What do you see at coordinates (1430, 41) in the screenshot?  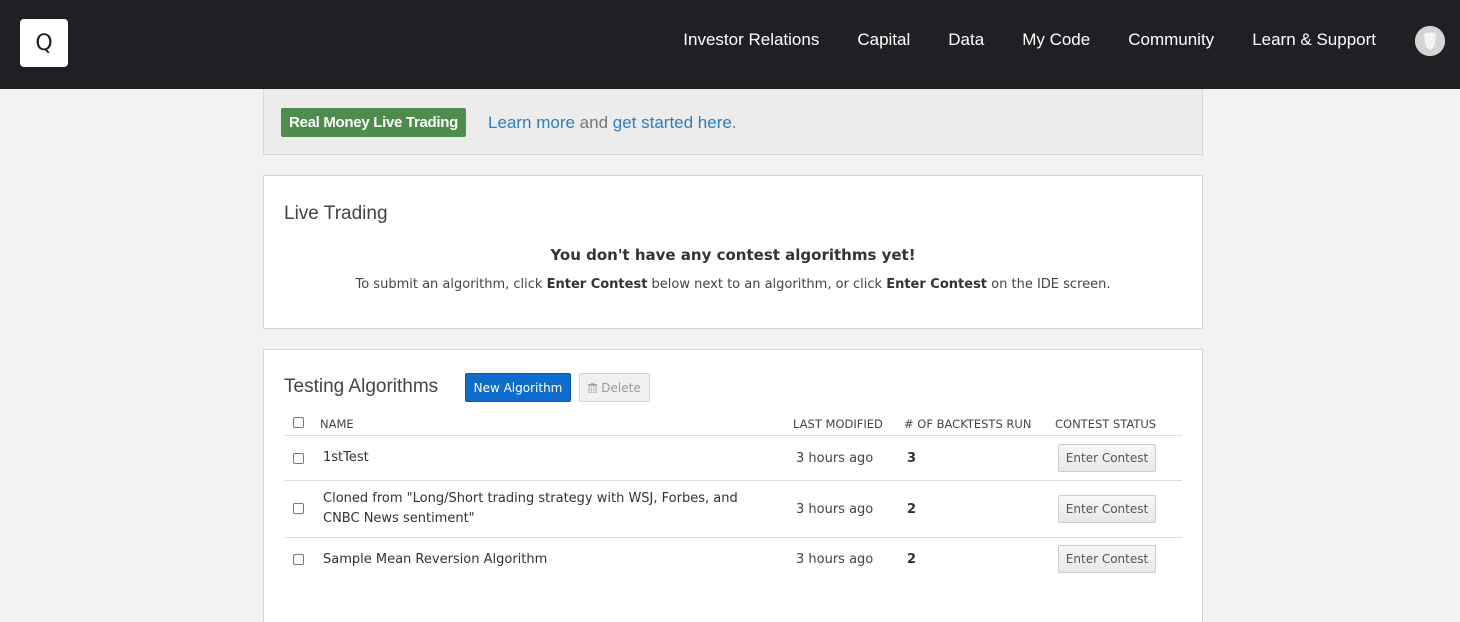 I see `user-avatar-icon` at bounding box center [1430, 41].